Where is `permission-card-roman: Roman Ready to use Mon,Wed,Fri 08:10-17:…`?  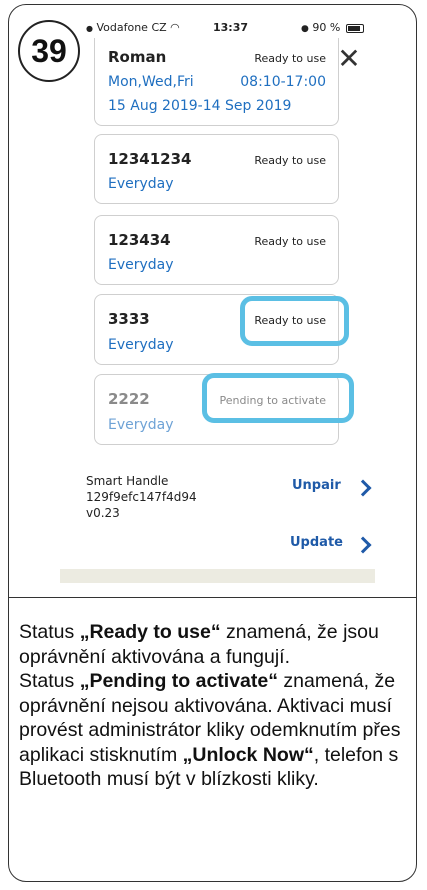 permission-card-roman: Roman Ready to use Mon,Wed,Fri 08:10-17:… is located at coordinates (216, 82).